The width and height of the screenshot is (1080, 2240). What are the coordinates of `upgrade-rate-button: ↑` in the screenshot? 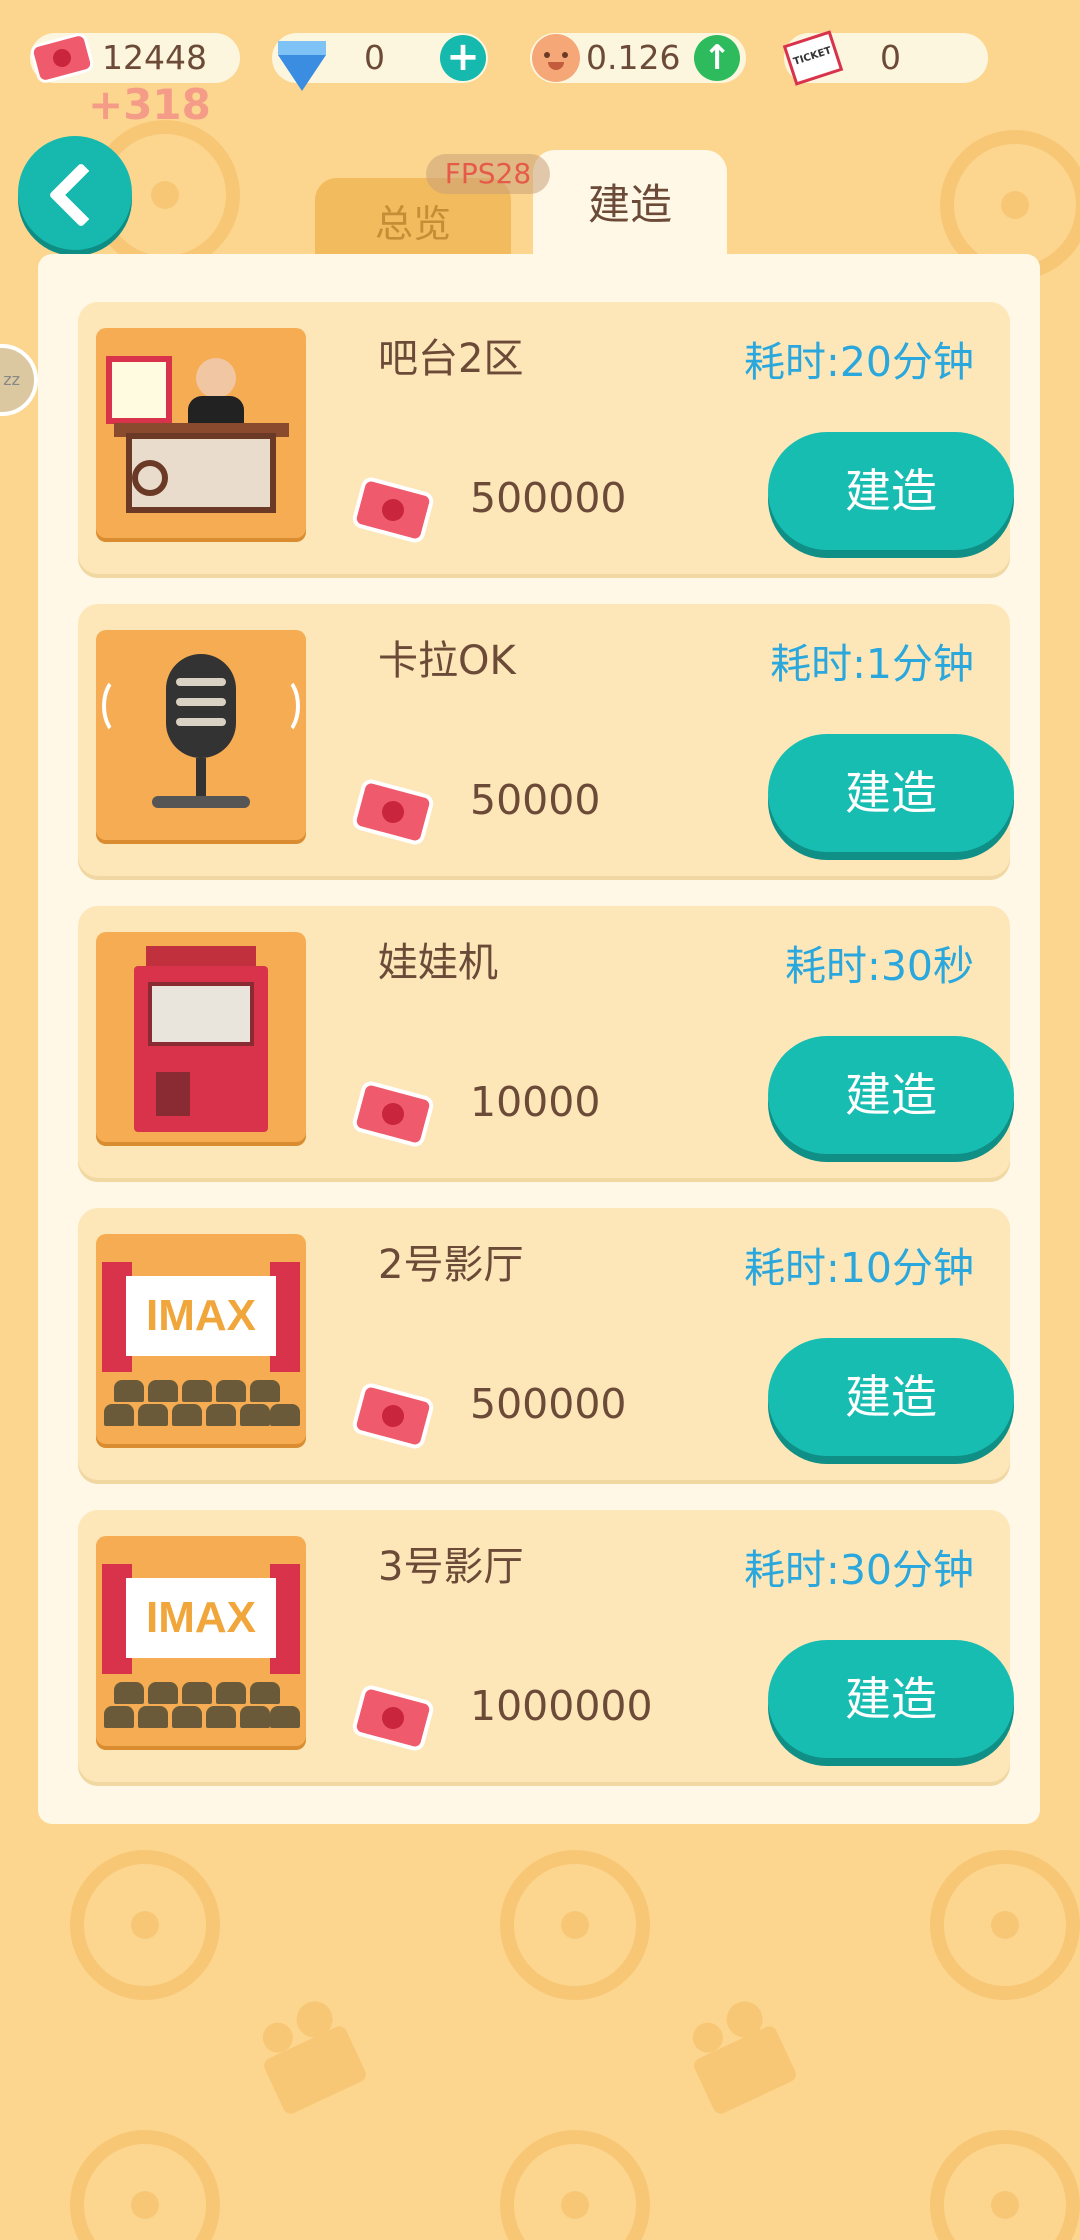 It's located at (717, 58).